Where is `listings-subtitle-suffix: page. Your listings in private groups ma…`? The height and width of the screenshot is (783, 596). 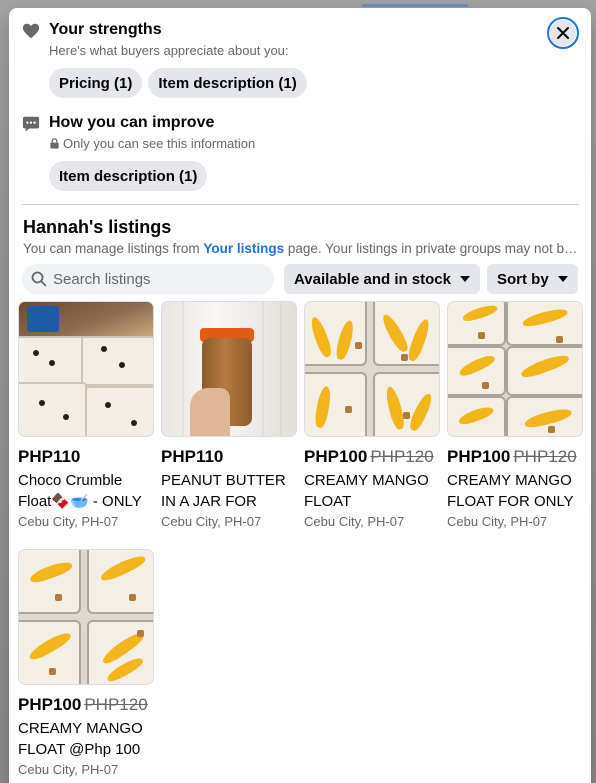 listings-subtitle-suffix: page. Your listings in private groups ma… is located at coordinates (433, 248).